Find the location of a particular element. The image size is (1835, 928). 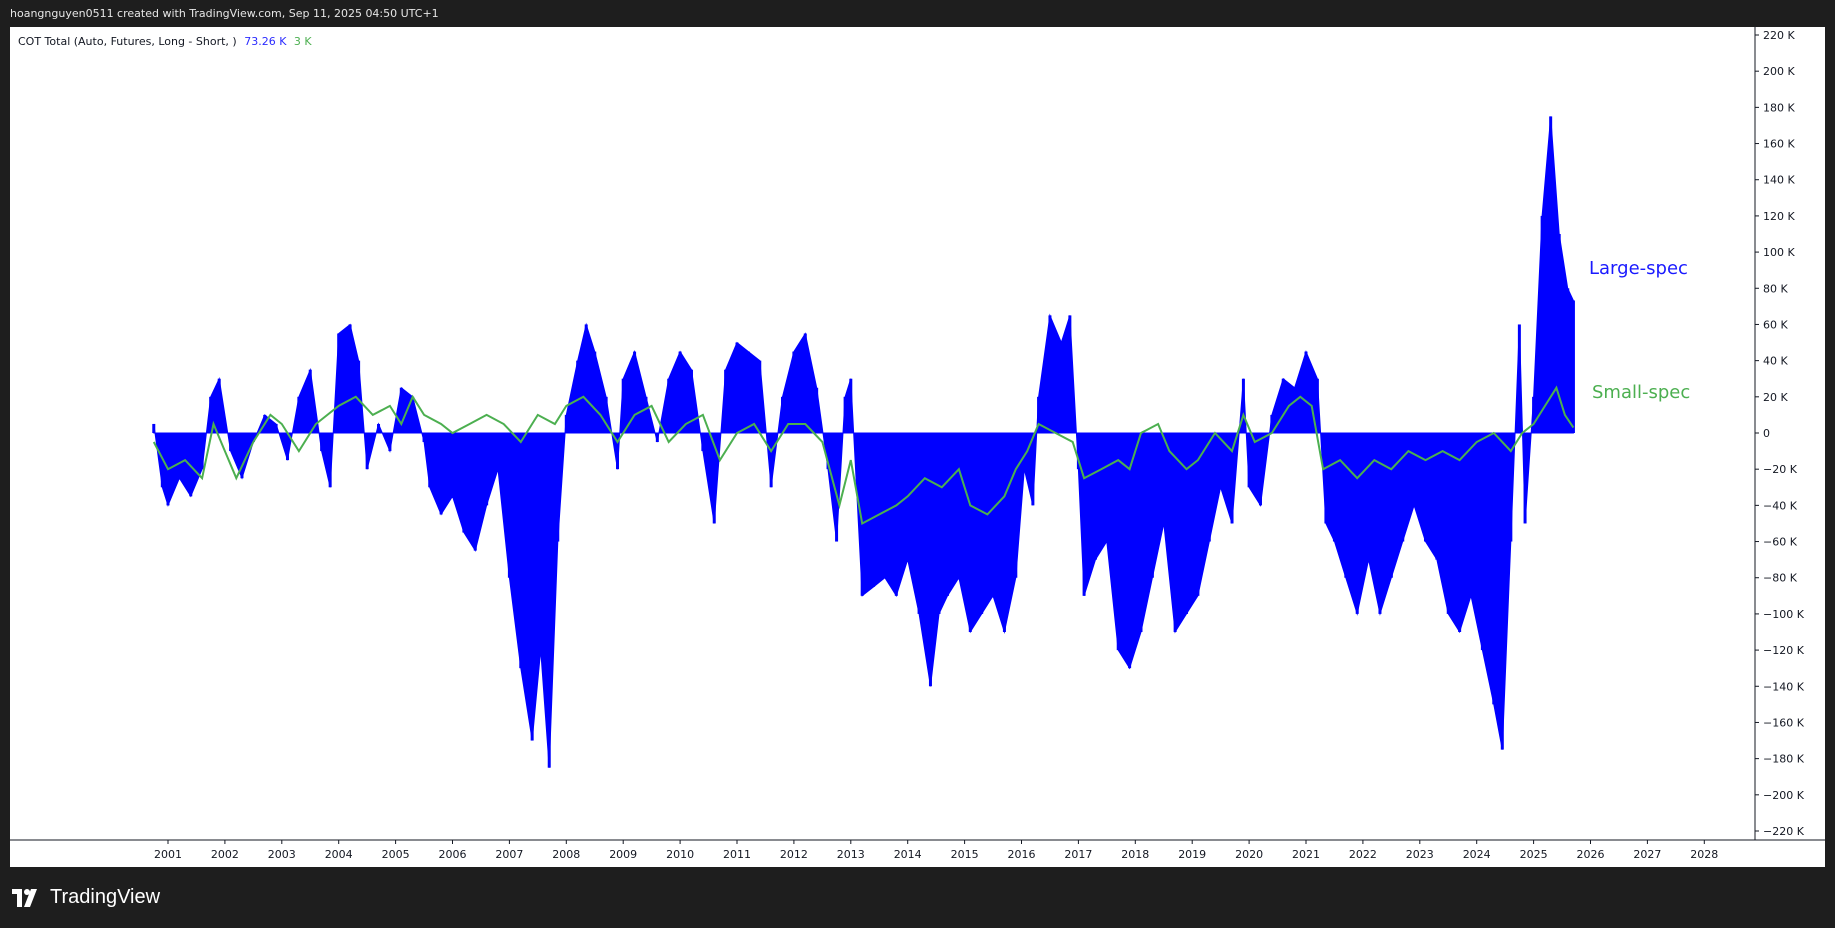

x-tick-label: 2005 is located at coordinates (396, 854).